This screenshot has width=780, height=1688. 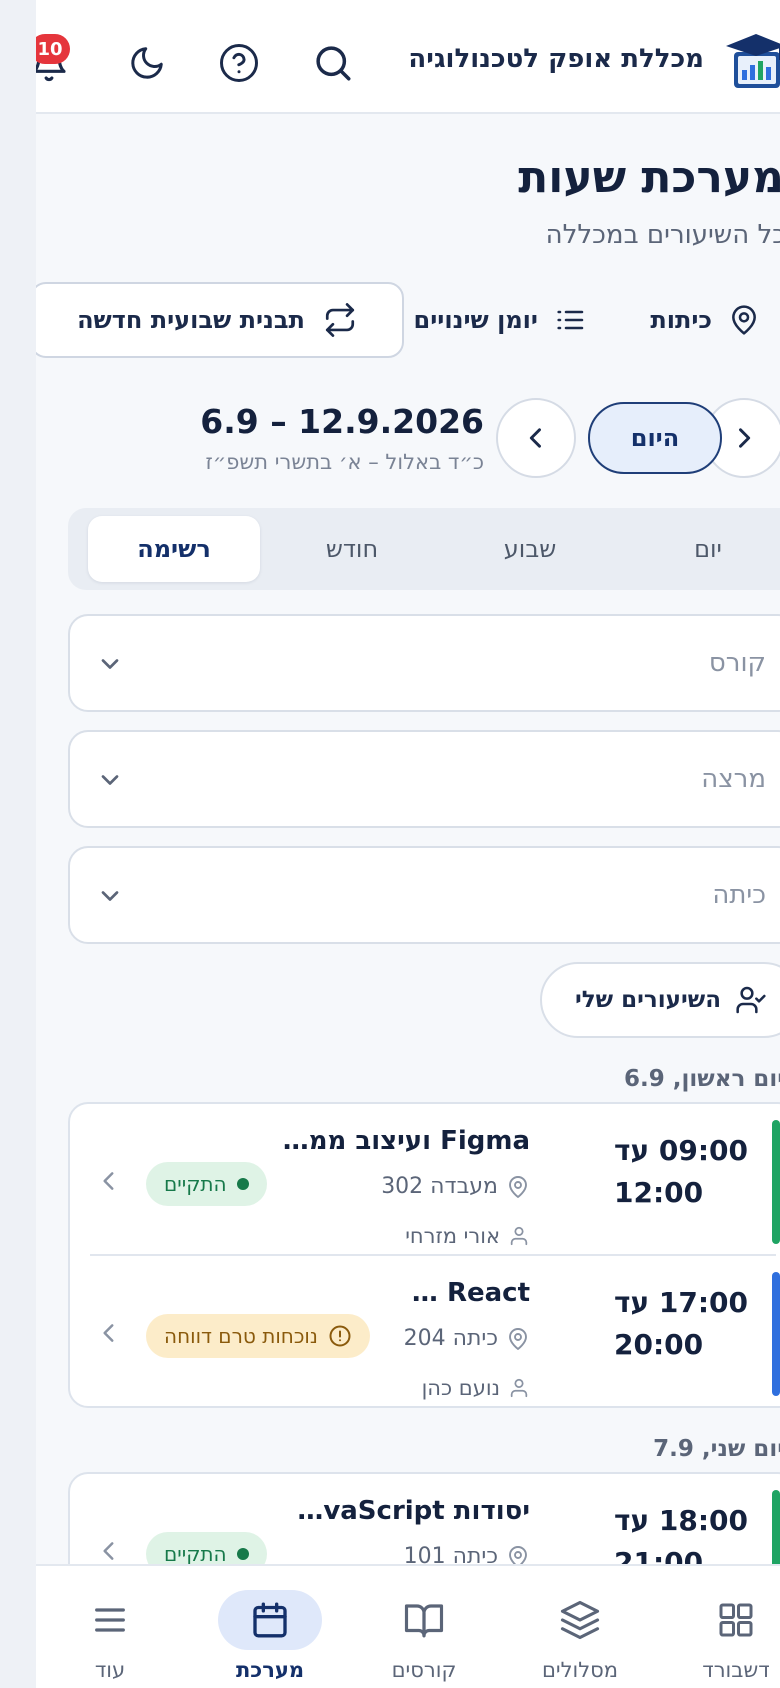 What do you see at coordinates (424, 895) in the screenshot?
I see `room-filter-select: כיתה` at bounding box center [424, 895].